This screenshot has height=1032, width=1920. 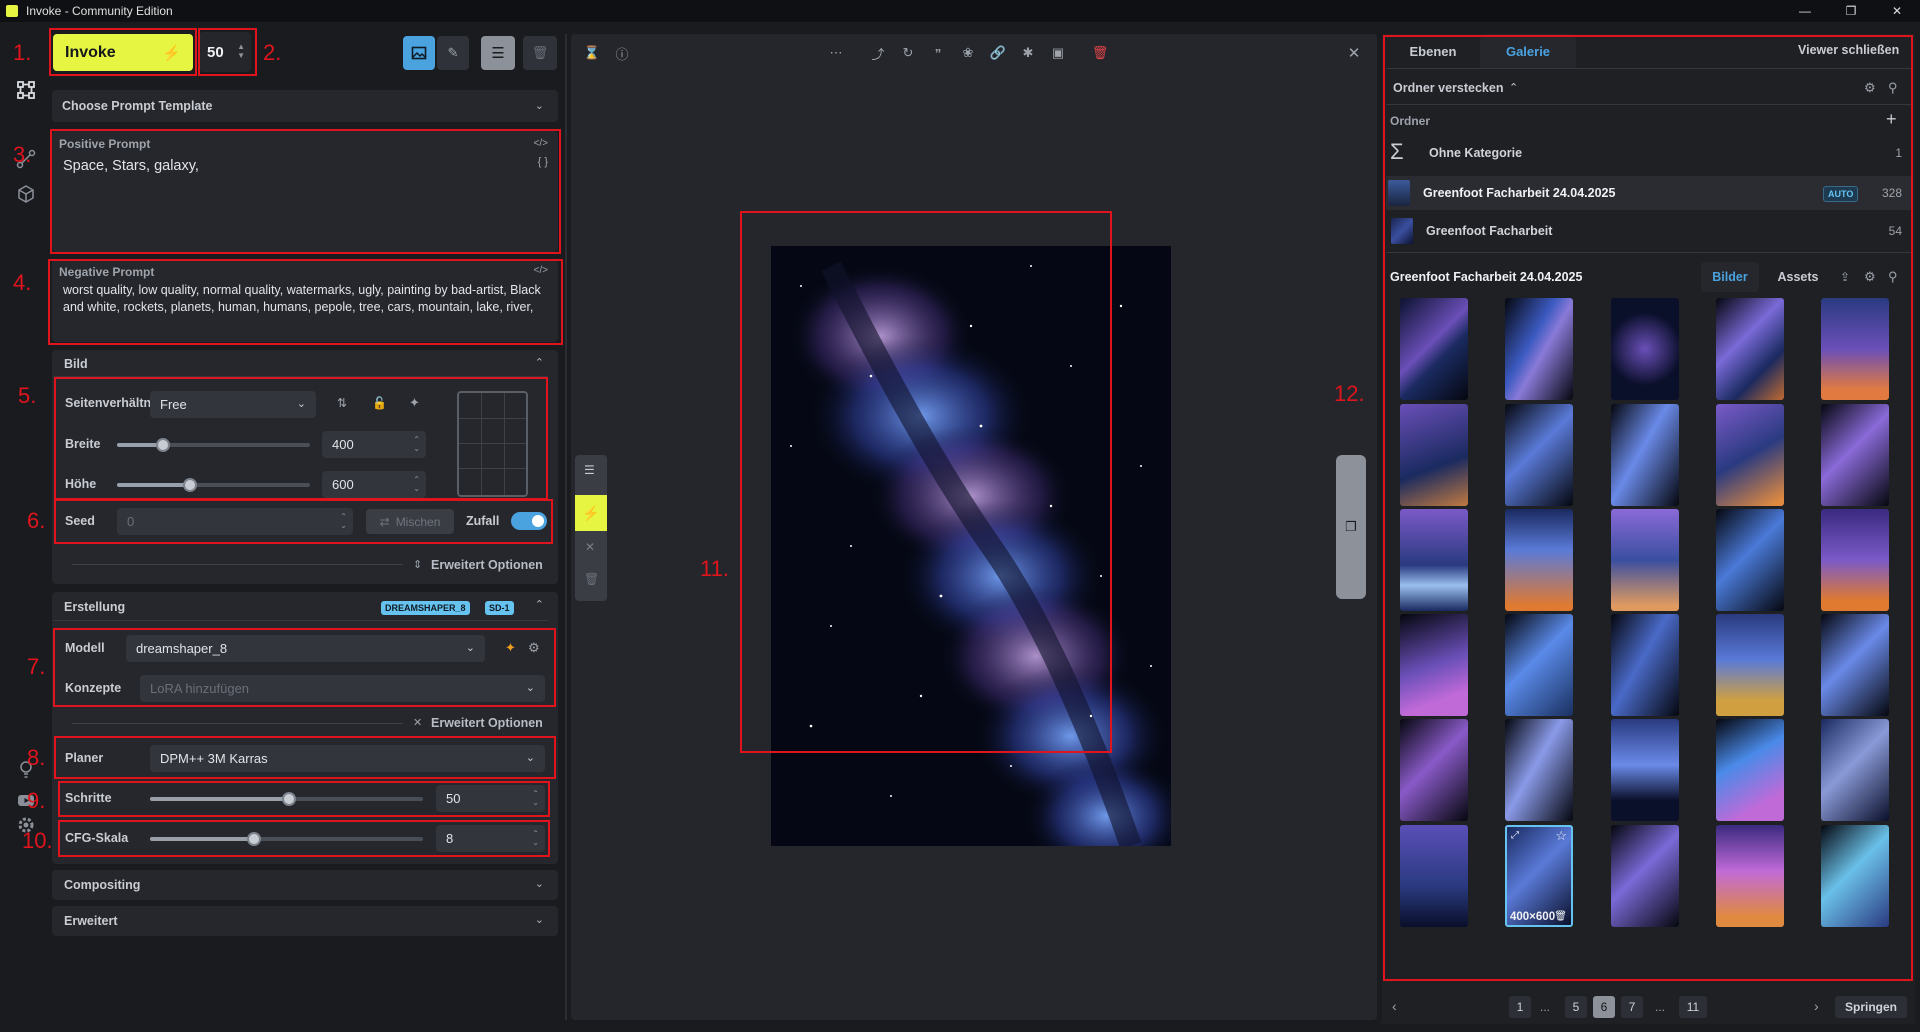 I want to click on sliders-icon: ☰, so click(x=589, y=470).